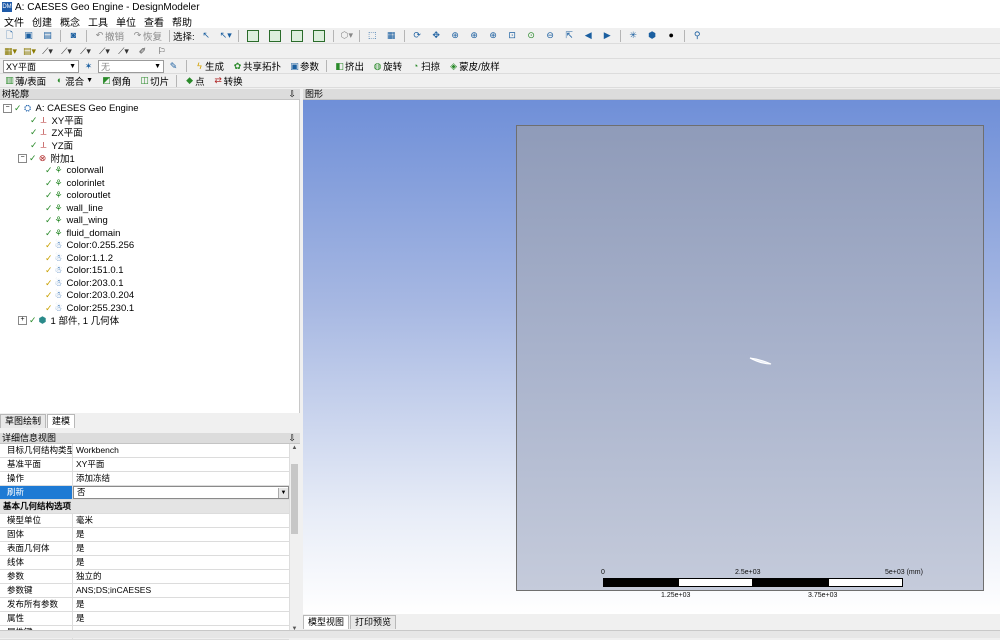 The height and width of the screenshot is (640, 1000). I want to click on chevron-down-icon: ▼, so click(283, 492).